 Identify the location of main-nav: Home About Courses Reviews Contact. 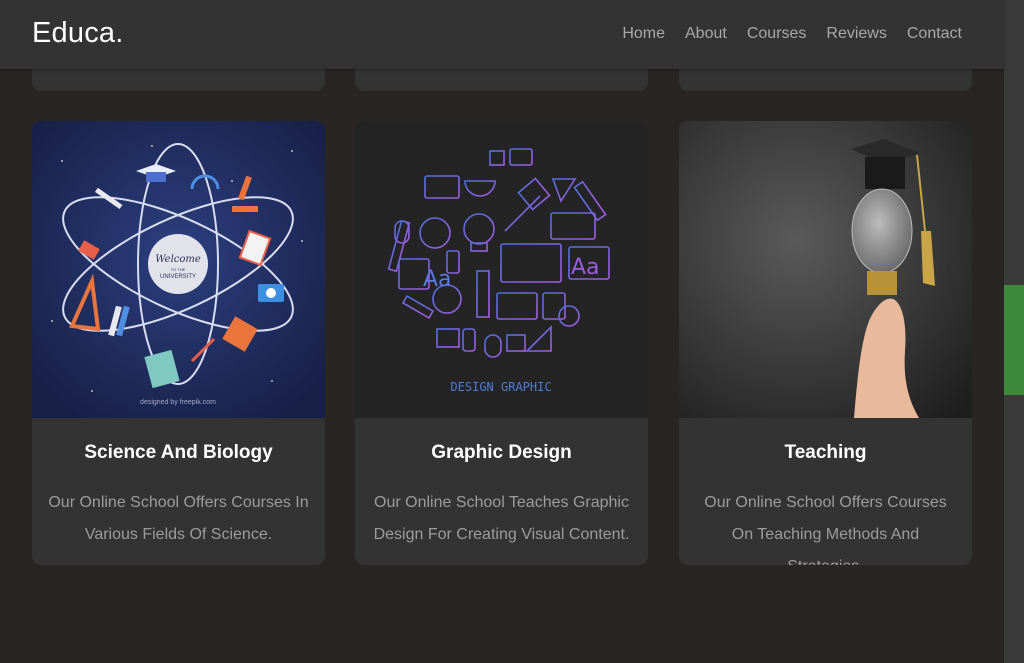
(792, 34).